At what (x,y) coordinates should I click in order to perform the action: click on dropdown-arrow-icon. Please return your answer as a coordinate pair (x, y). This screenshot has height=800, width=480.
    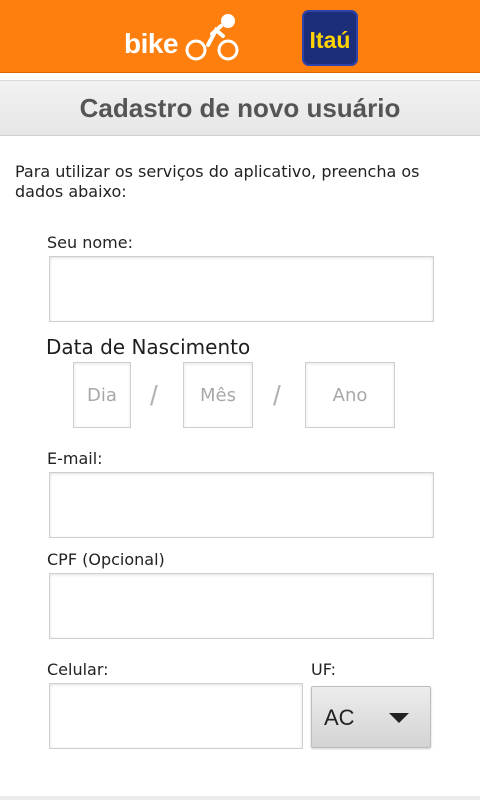
    Looking at the image, I should click on (399, 718).